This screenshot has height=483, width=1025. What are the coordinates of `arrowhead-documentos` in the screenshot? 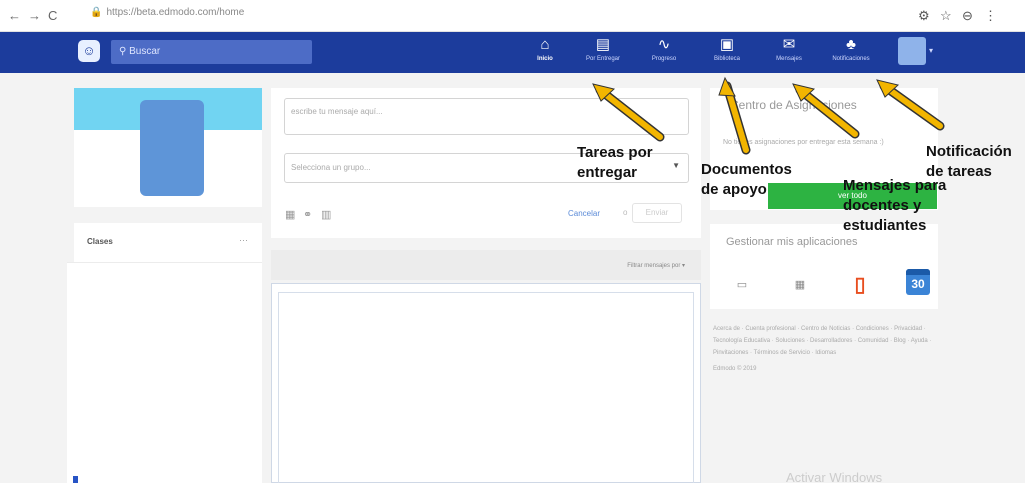 It's located at (727, 86).